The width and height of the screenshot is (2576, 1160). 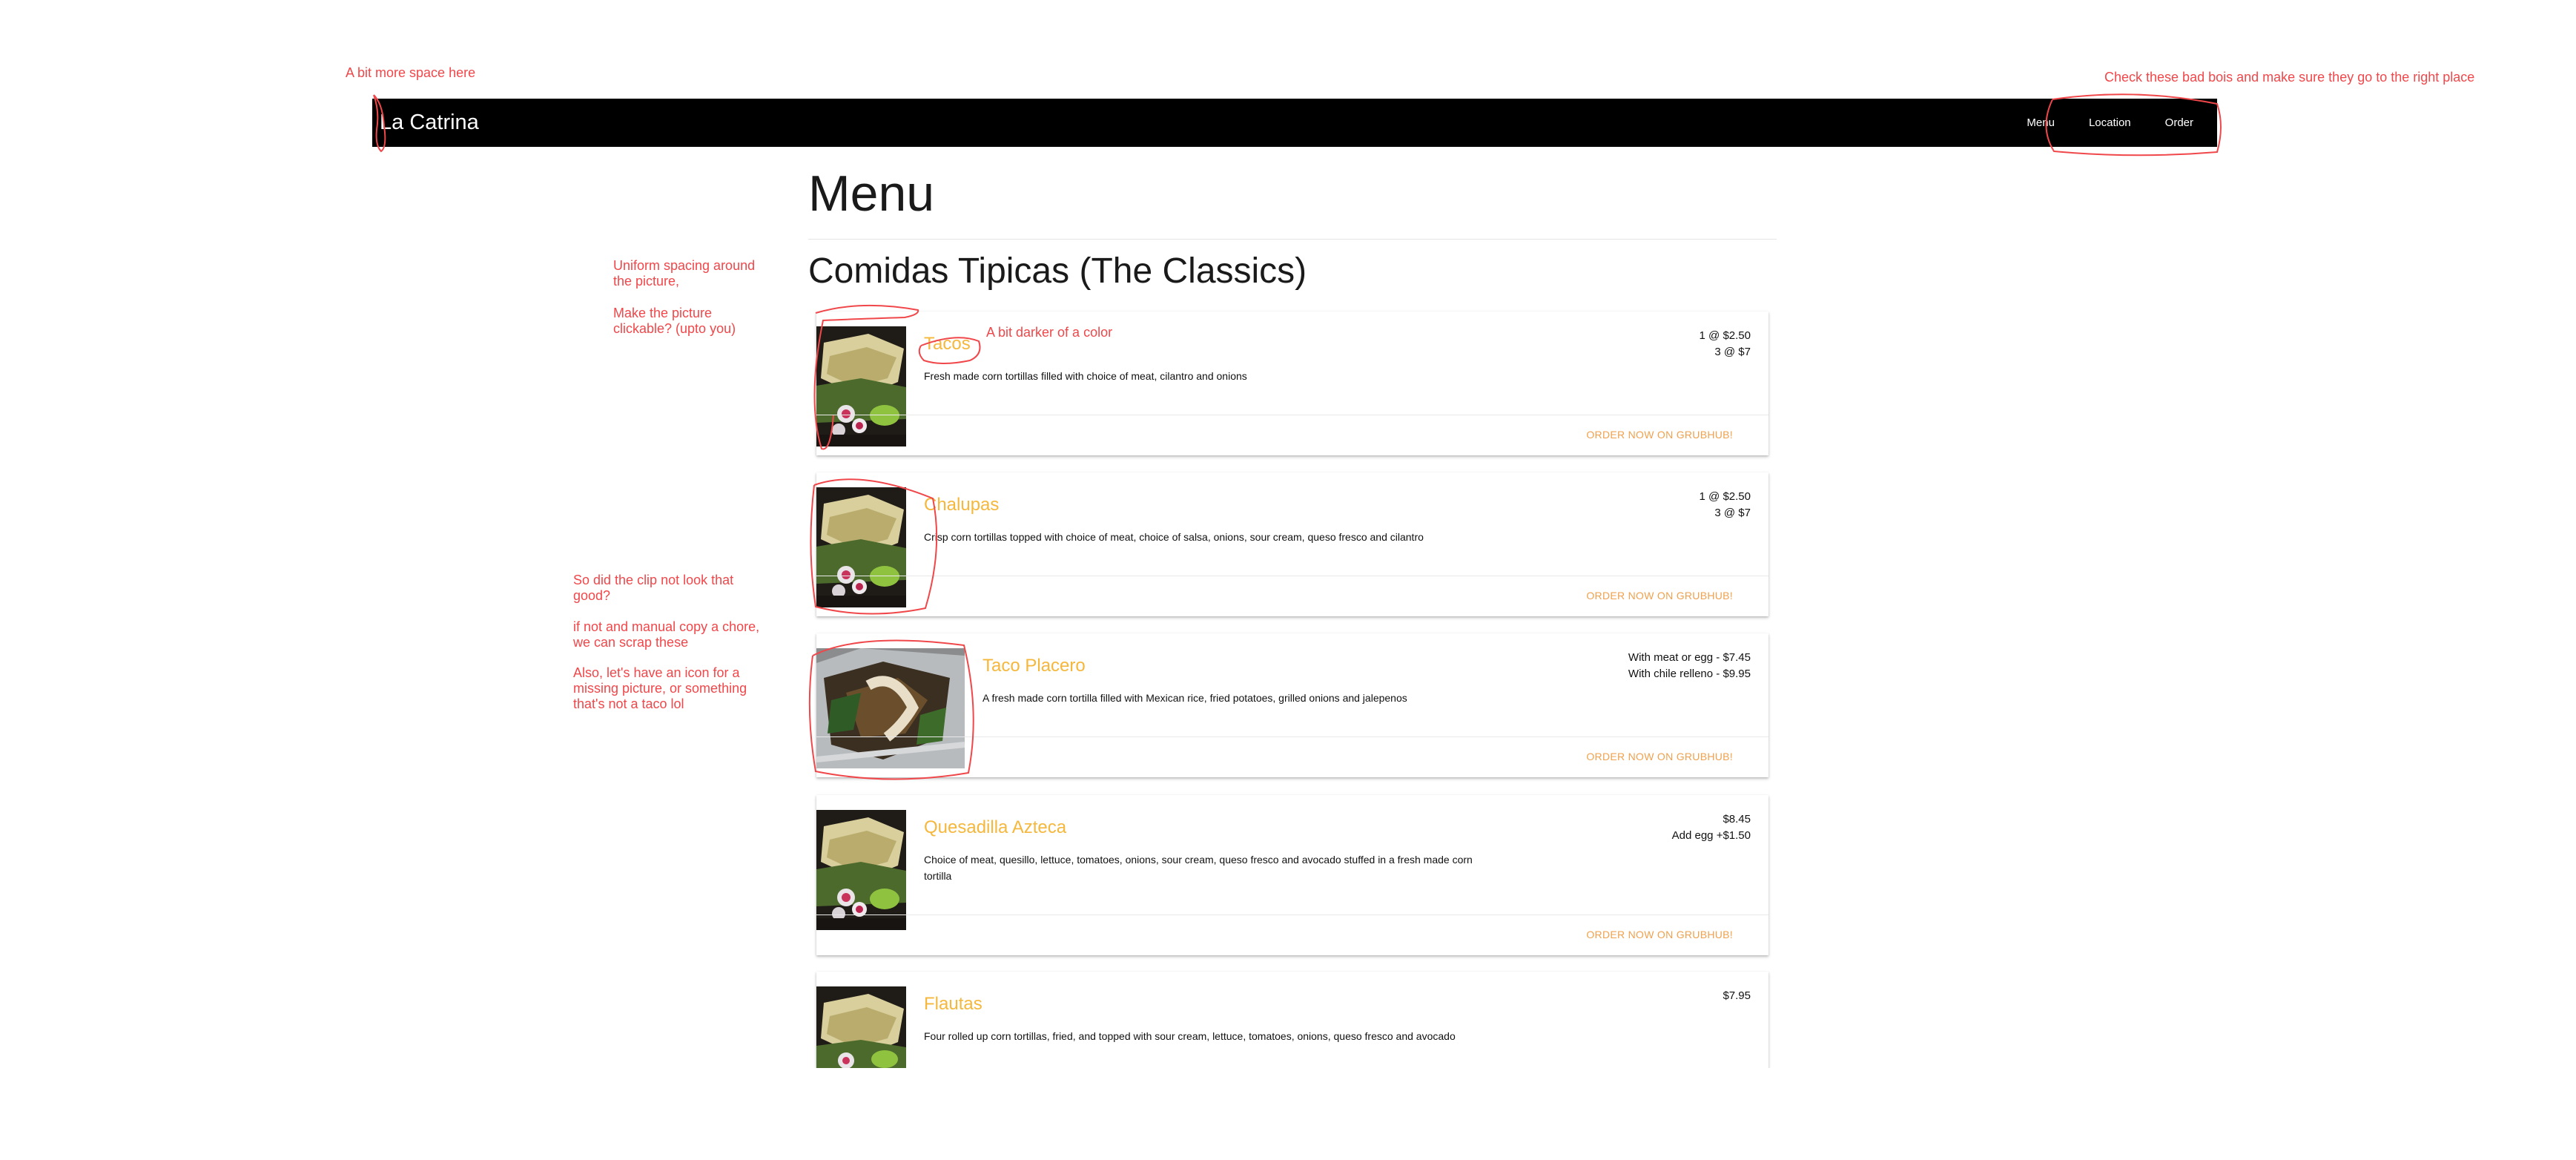 What do you see at coordinates (1049, 332) in the screenshot?
I see `annotation-darker-color: A bit darker of a color` at bounding box center [1049, 332].